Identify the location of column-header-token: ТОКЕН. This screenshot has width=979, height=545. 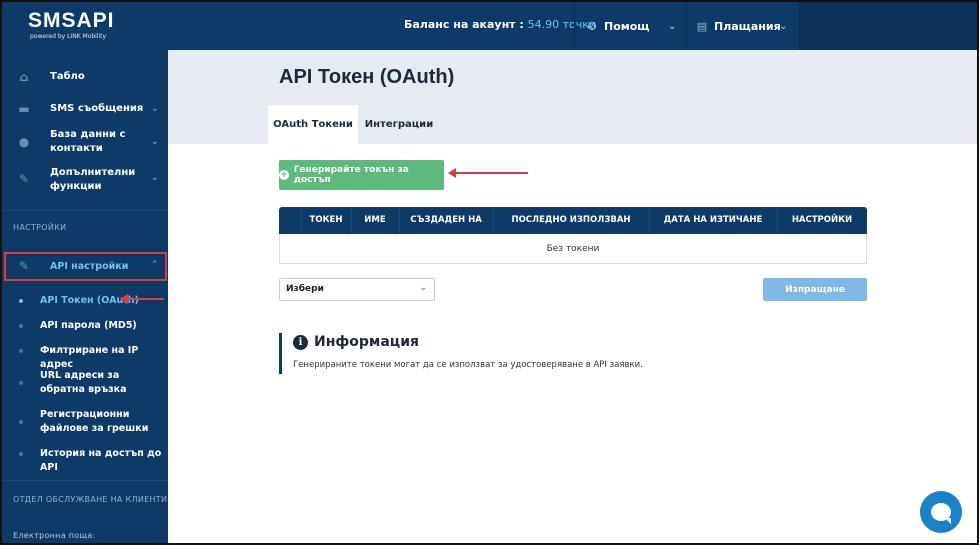
(326, 220).